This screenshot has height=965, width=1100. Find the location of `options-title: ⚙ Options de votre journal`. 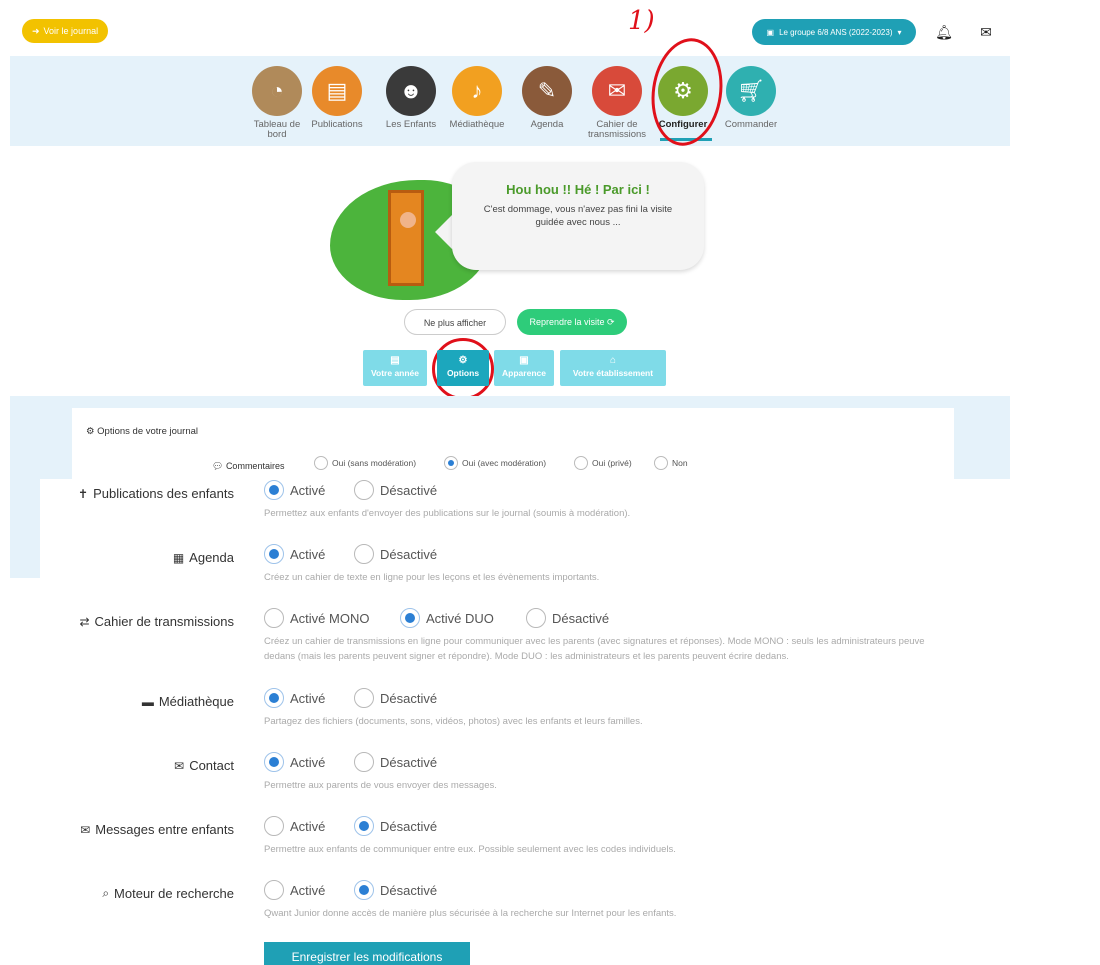

options-title: ⚙ Options de votre journal is located at coordinates (142, 431).